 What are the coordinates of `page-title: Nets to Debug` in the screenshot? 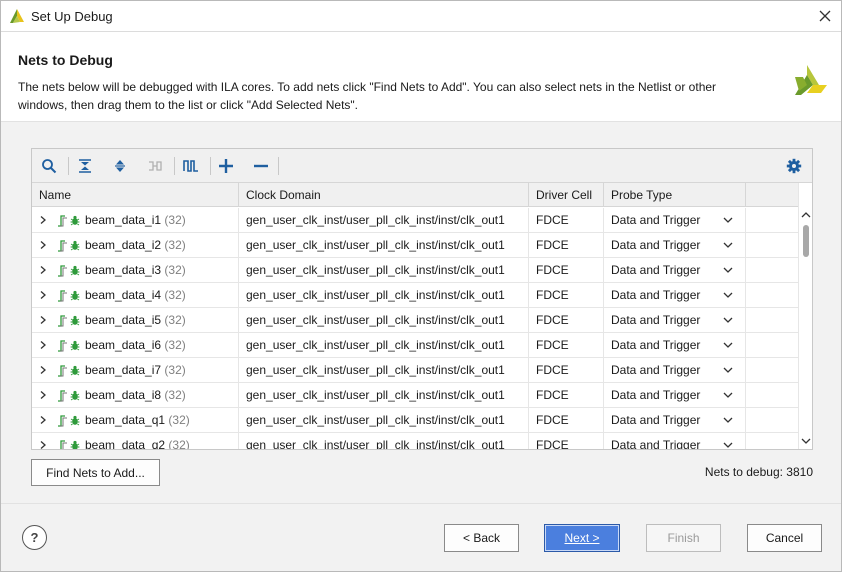 It's located at (65, 60).